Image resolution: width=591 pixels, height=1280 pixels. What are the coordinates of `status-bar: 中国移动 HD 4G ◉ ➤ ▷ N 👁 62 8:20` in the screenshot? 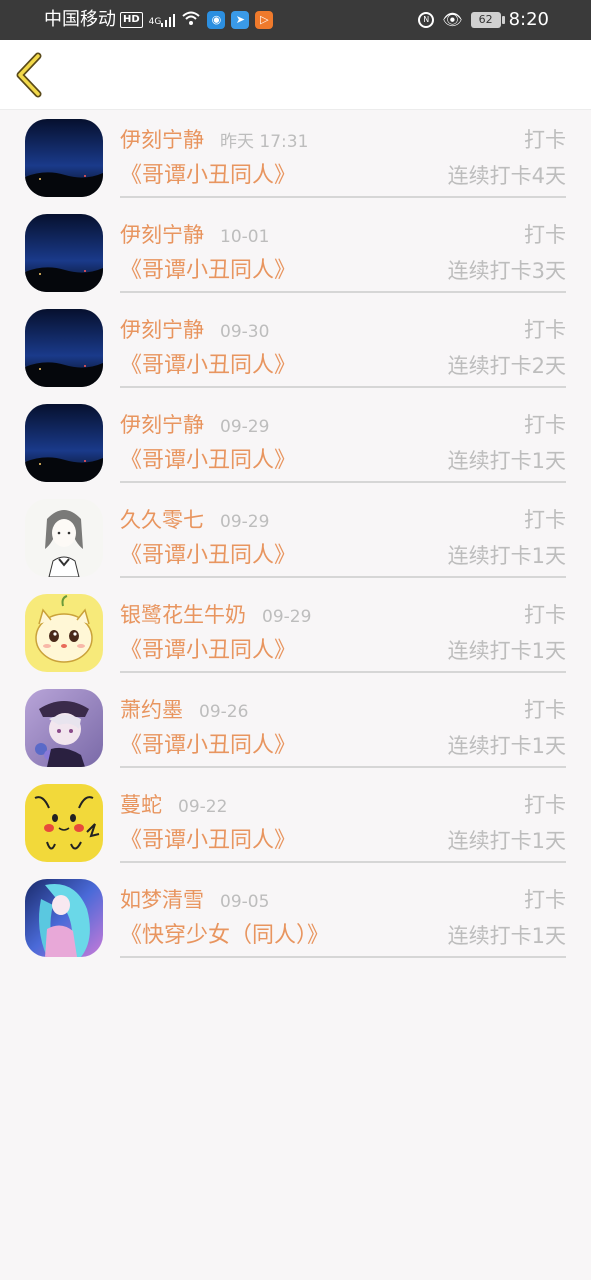 It's located at (295, 20).